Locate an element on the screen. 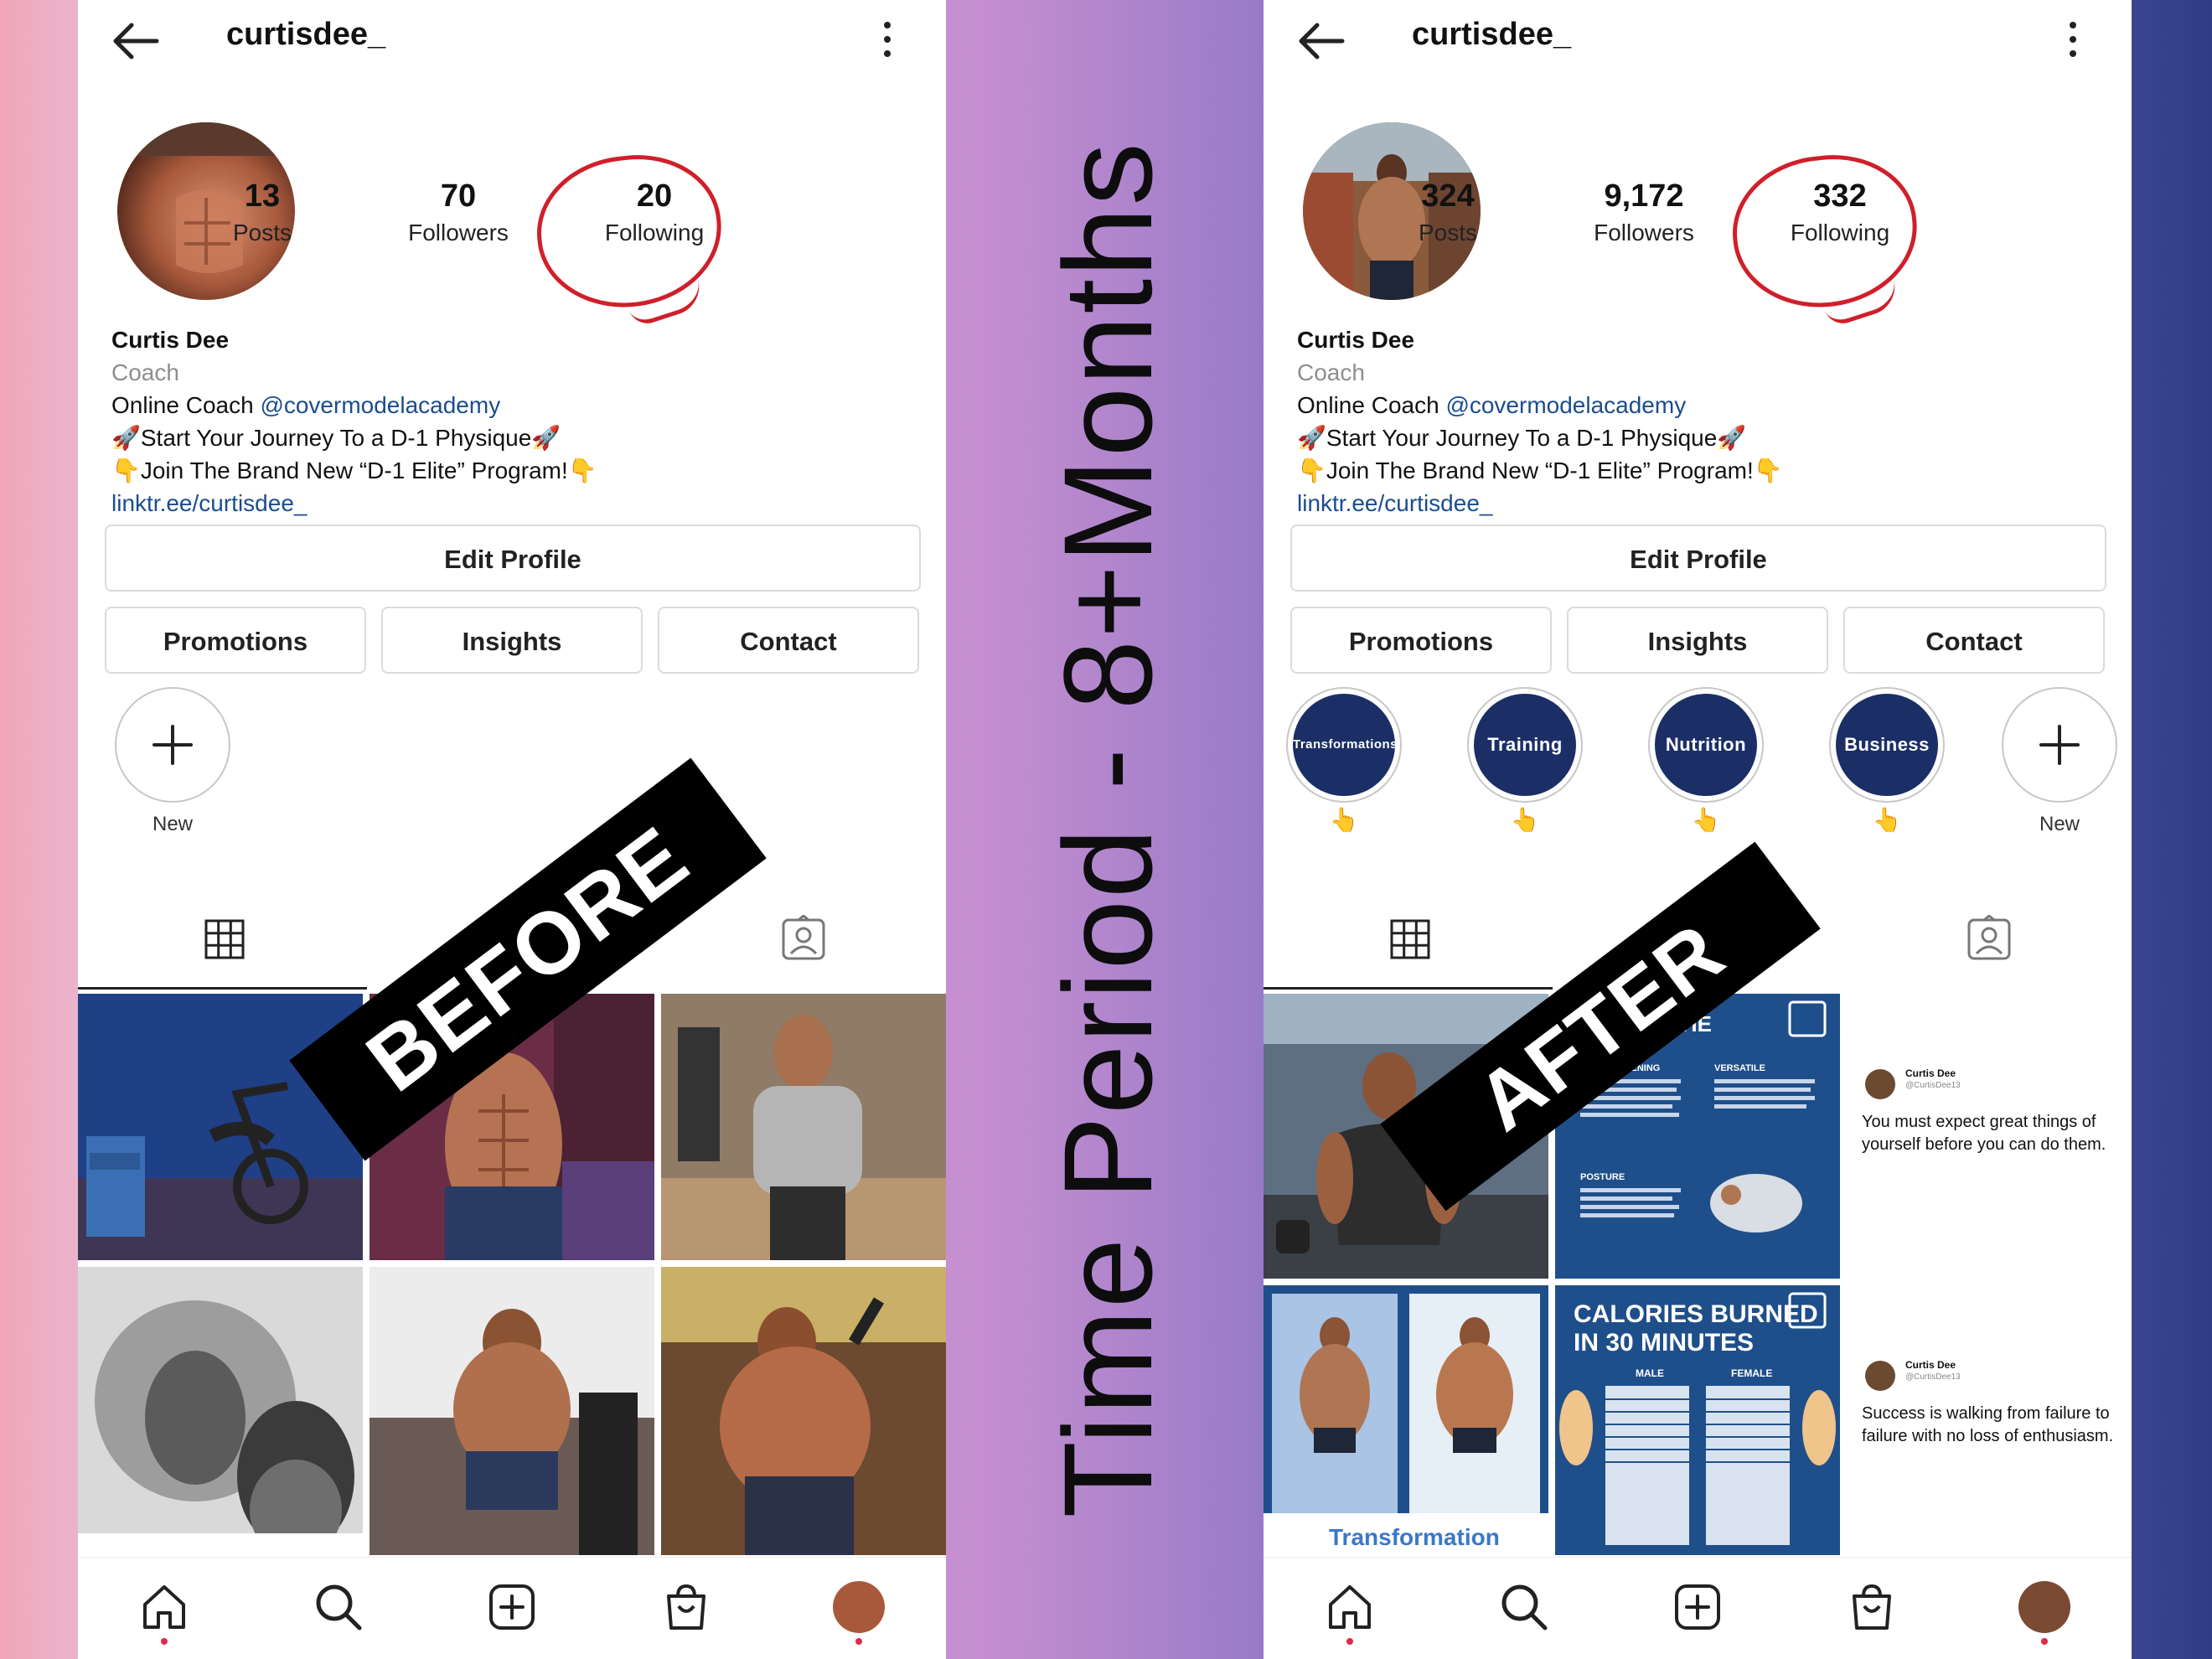  tweet-avatar is located at coordinates (1880, 1084).